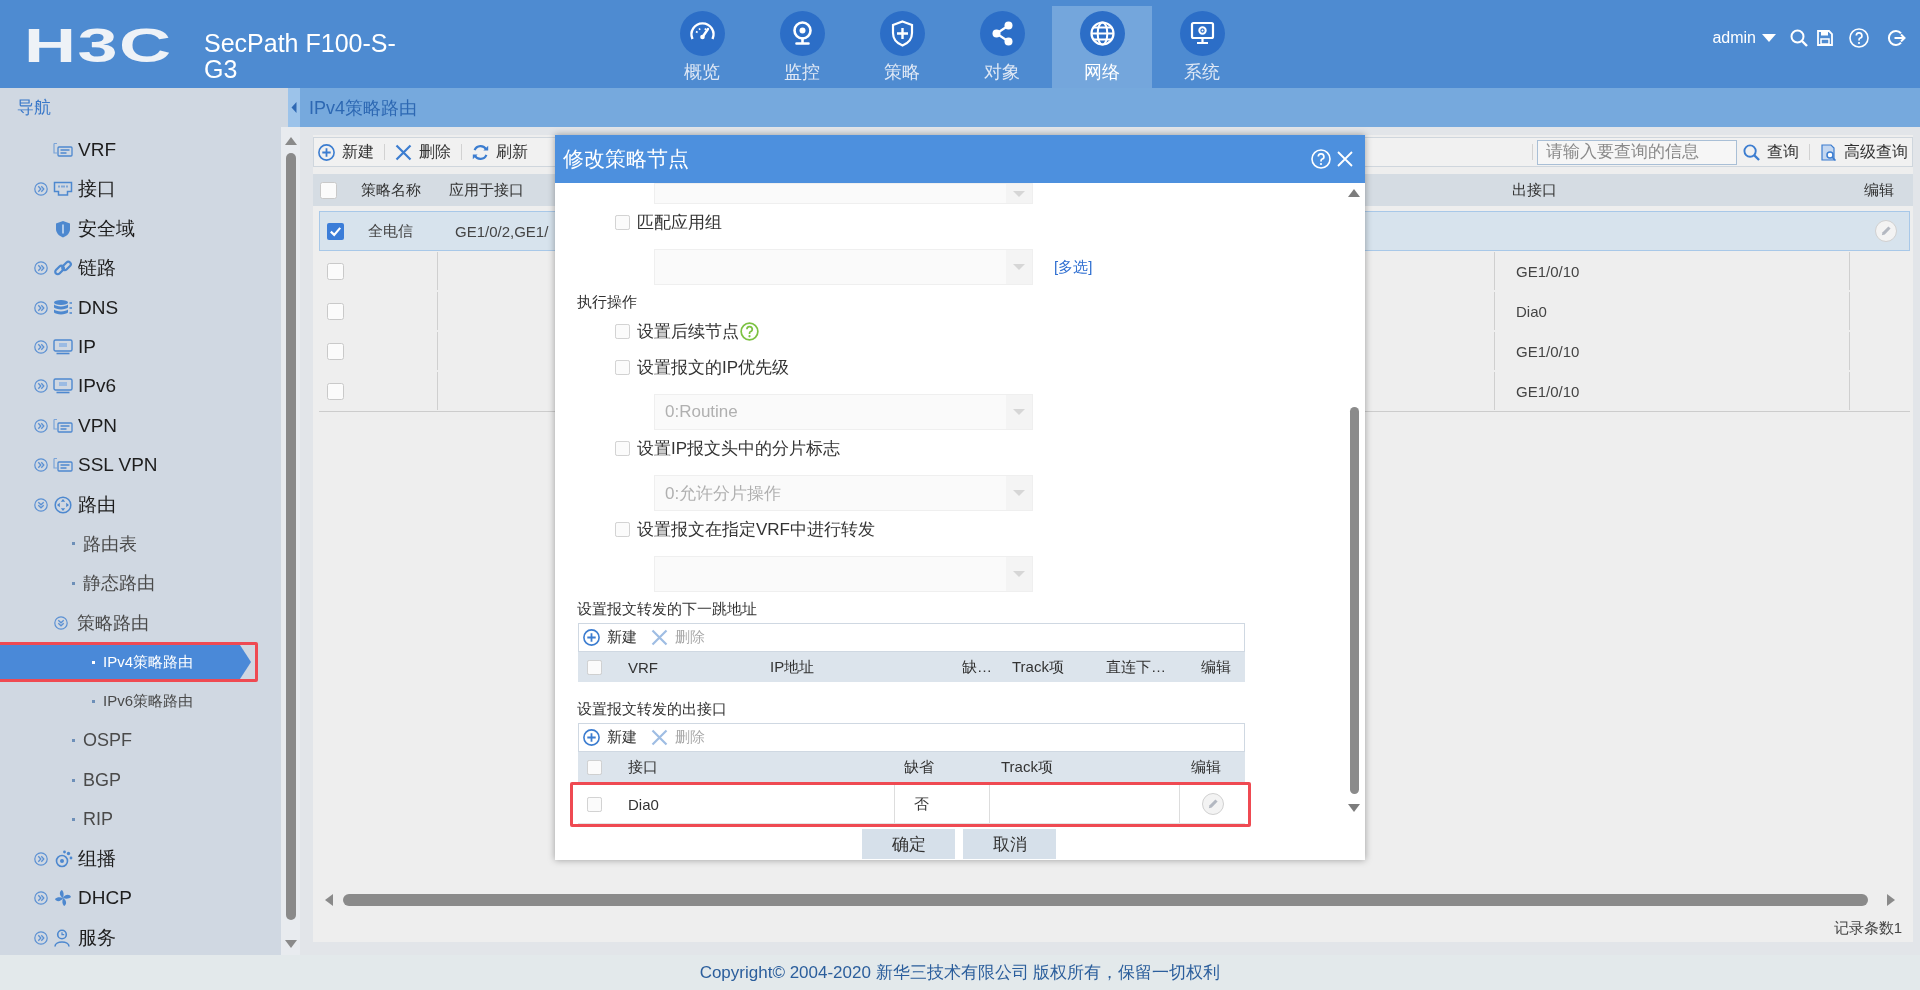 The image size is (1920, 990). I want to click on dialog-title: 修改策略节点, so click(626, 159).